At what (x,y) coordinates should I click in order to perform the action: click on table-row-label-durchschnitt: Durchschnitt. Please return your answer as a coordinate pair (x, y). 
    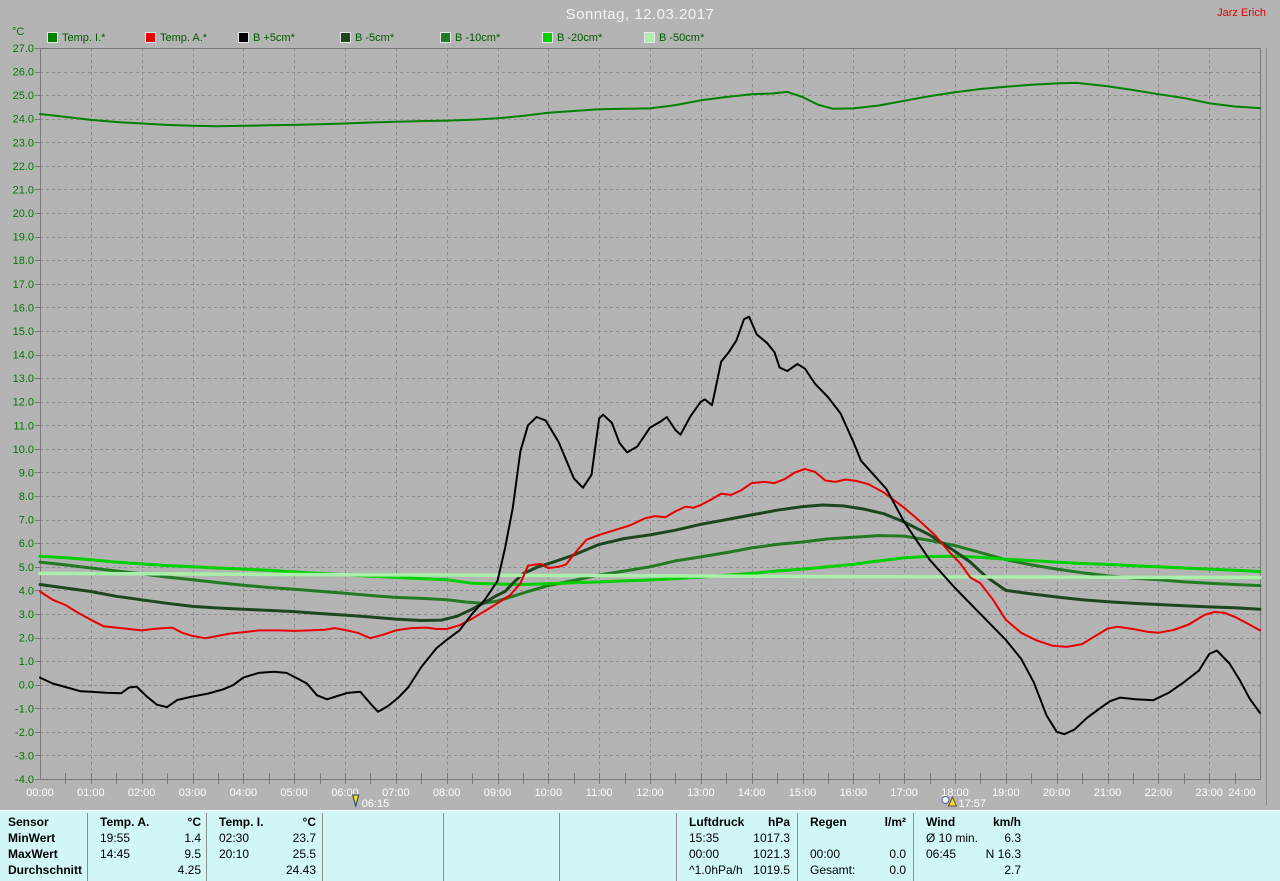
    Looking at the image, I should click on (45, 870).